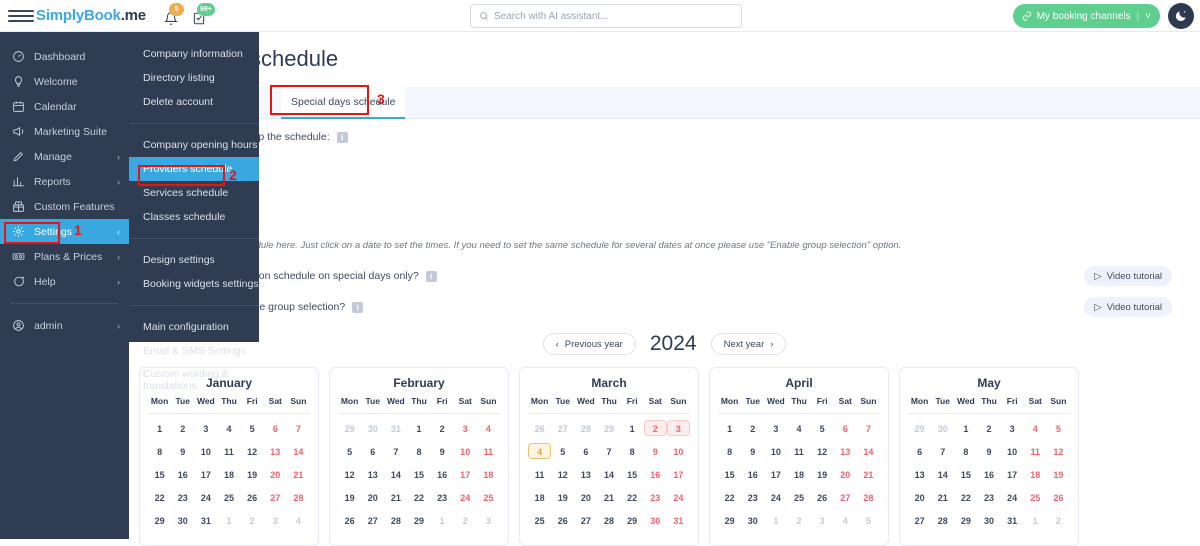  What do you see at coordinates (21, 15) in the screenshot?
I see `hamburger-icon` at bounding box center [21, 15].